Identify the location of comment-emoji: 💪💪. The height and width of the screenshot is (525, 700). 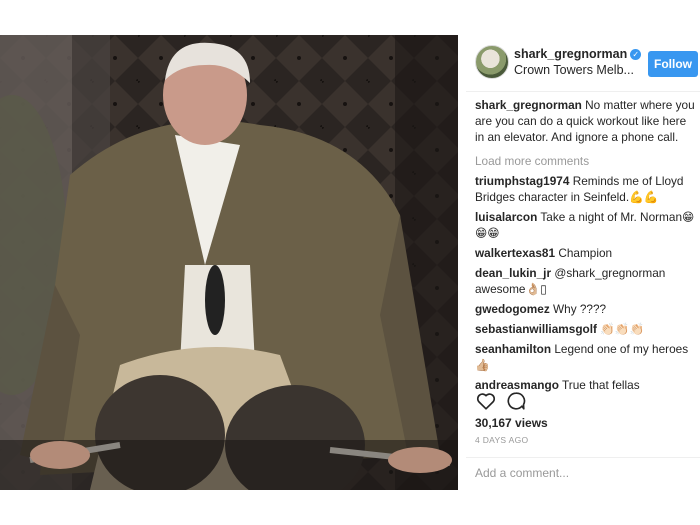
(644, 197).